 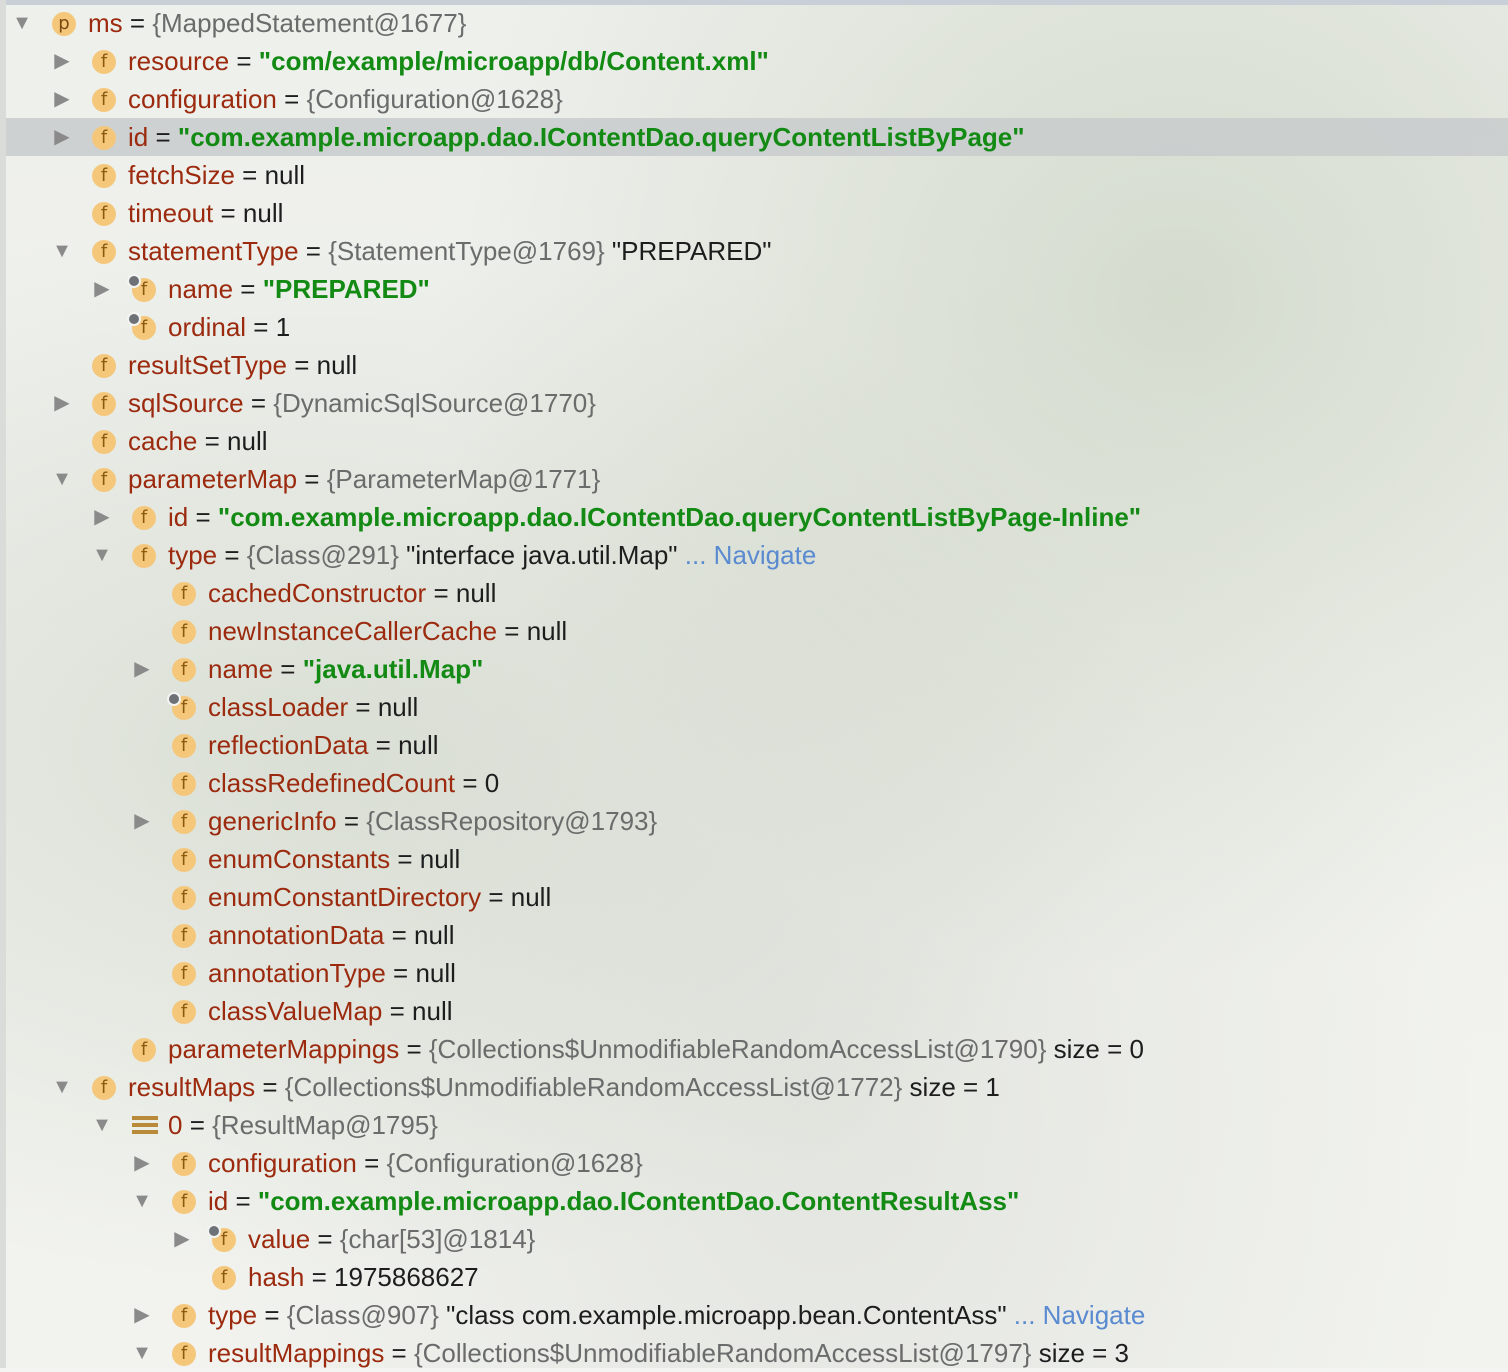 I want to click on tree-row: ▼ f parameterMap = {ParameterMap@1771}, so click(x=754, y=479).